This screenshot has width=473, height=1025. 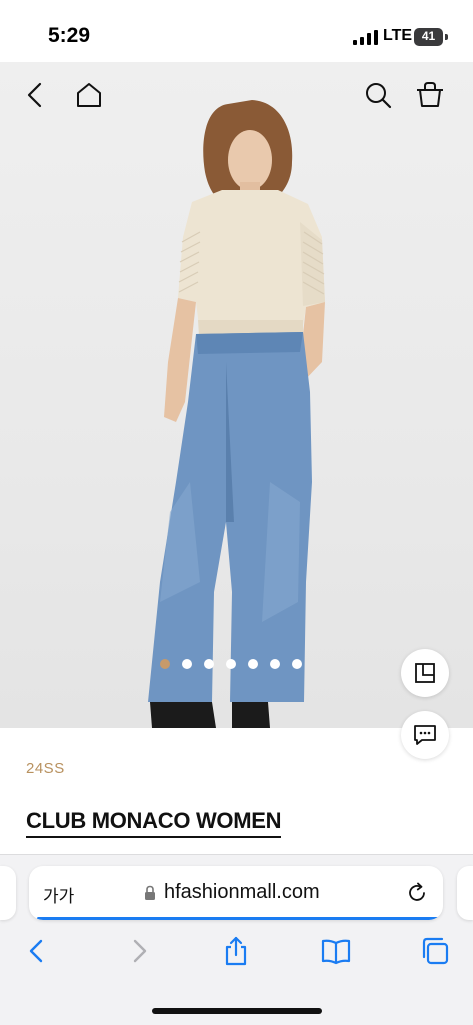 I want to click on chat-button, so click(x=425, y=735).